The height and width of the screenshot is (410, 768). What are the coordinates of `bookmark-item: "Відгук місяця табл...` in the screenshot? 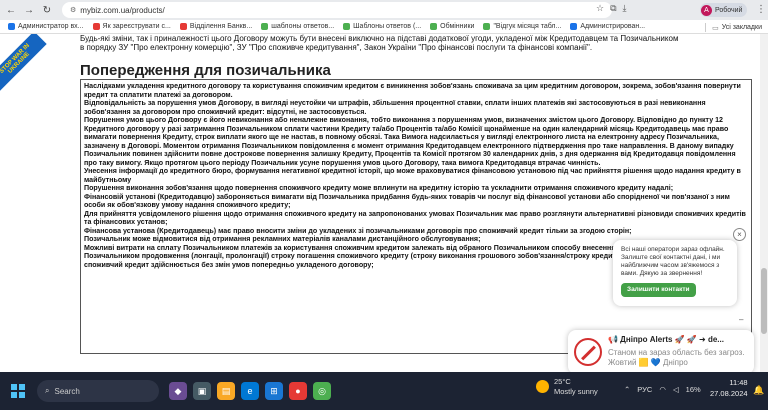 It's located at (522, 26).